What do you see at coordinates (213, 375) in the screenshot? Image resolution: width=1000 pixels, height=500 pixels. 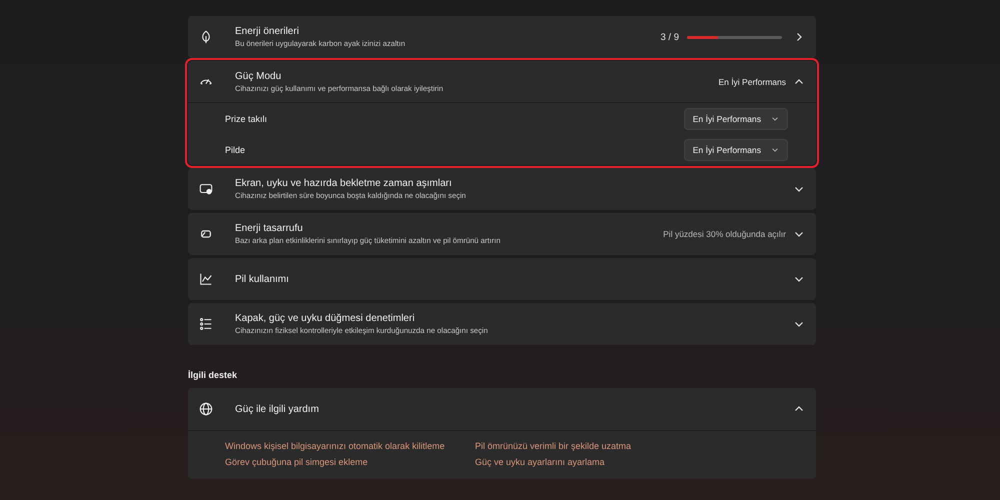 I see `section-heading: İlgili destek` at bounding box center [213, 375].